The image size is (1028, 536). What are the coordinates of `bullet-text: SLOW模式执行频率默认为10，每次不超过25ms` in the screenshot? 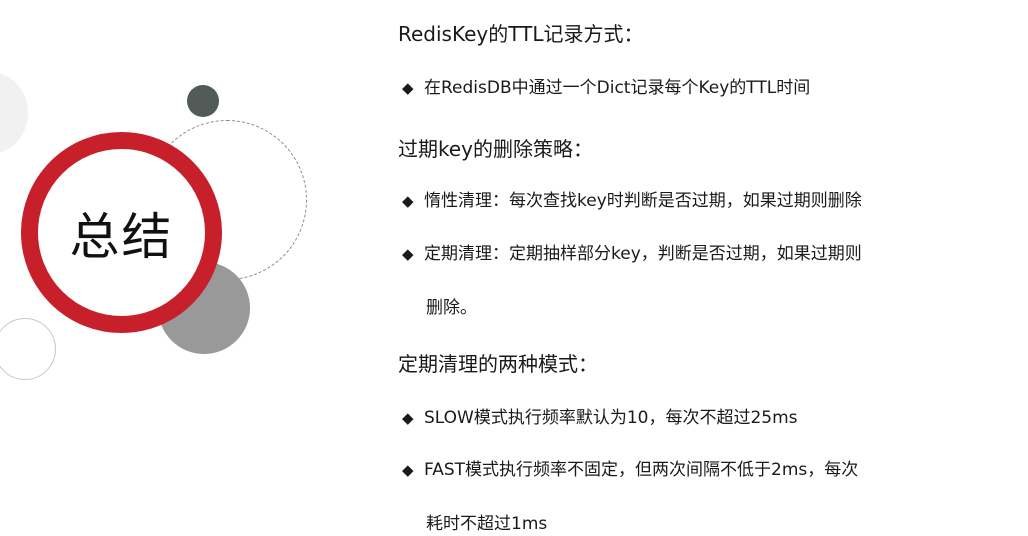 It's located at (611, 418).